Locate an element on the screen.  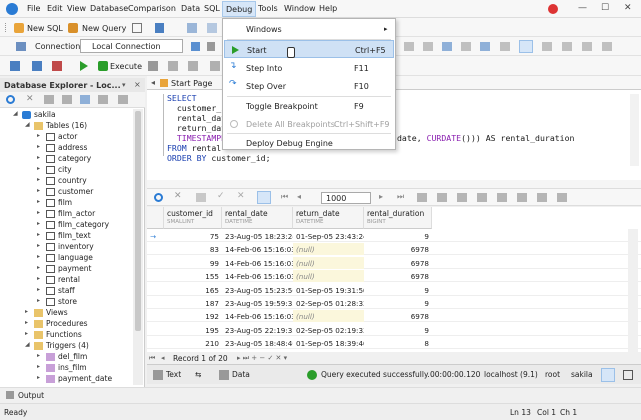
card-mode-icon is located at coordinates (462, 197).